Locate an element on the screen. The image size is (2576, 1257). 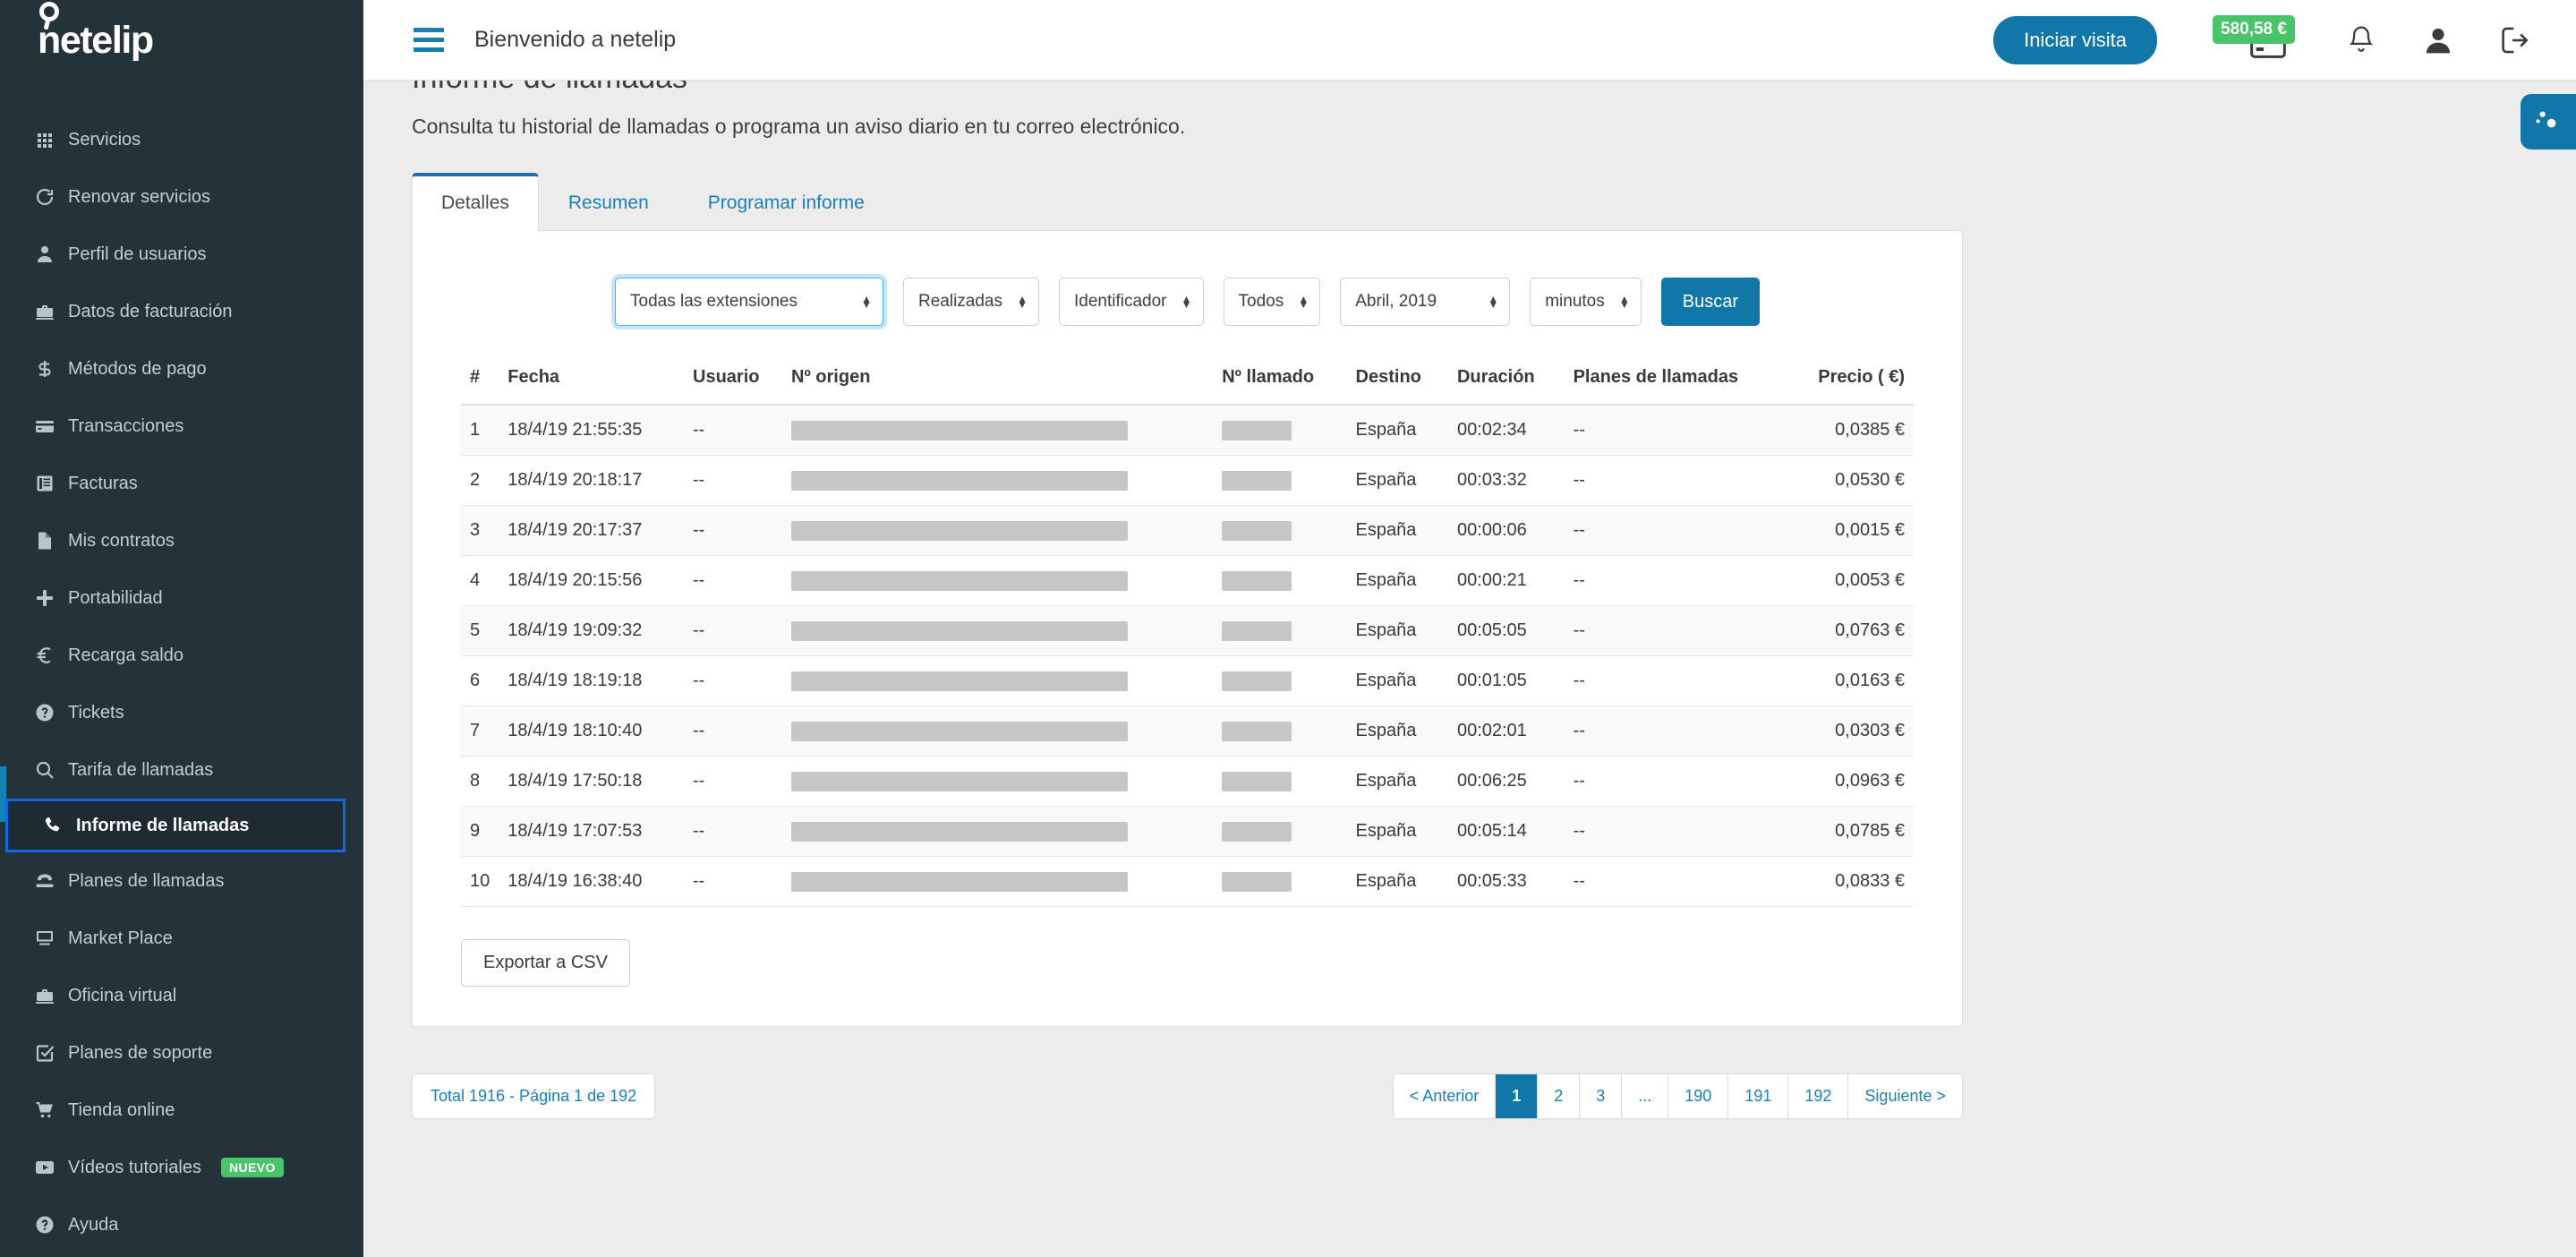
sidebar-item-perfil-de-usuarios: Perfil de usuarios is located at coordinates (181, 255).